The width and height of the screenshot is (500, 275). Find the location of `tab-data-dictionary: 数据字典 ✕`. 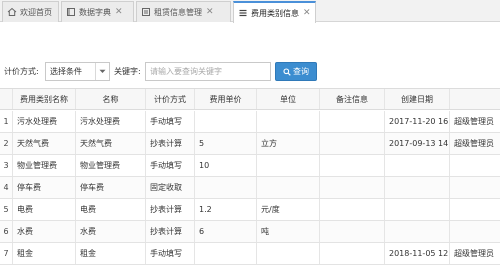

tab-data-dictionary: 数据字典 ✕ is located at coordinates (97, 11).